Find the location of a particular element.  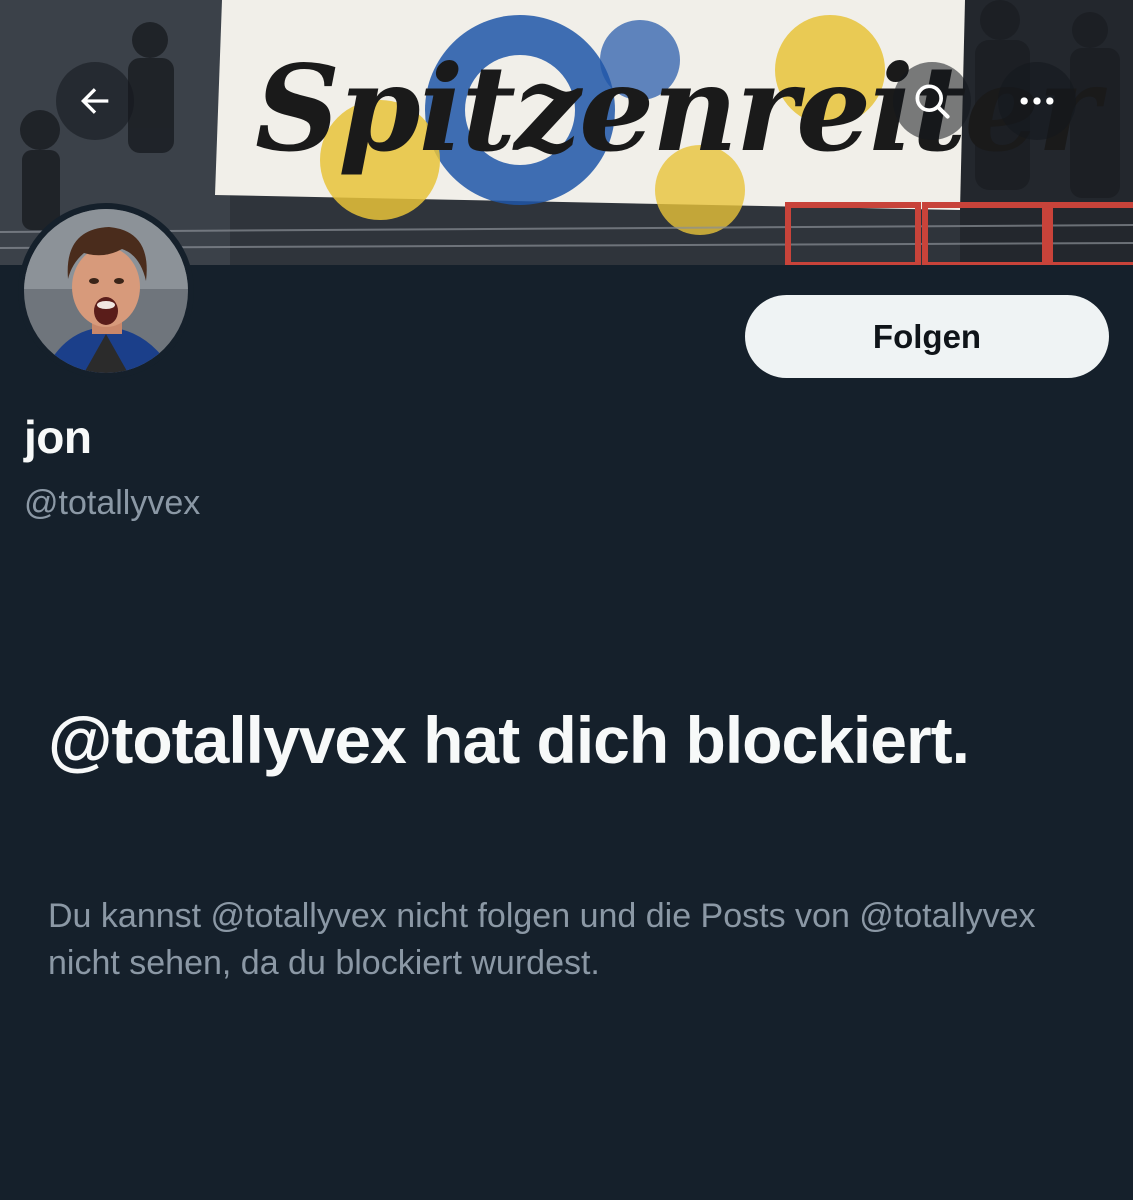

back-button is located at coordinates (95, 101).